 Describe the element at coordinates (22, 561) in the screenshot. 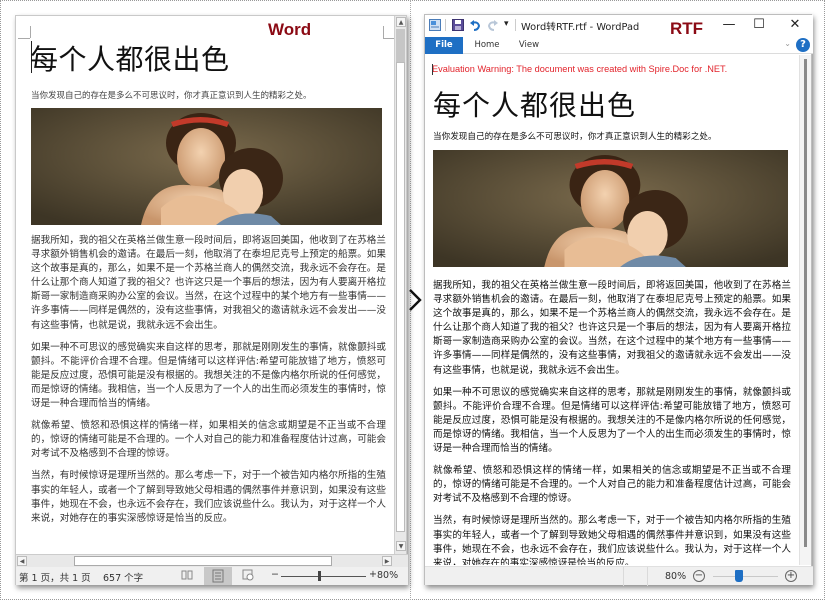

I see `scroll-left-button: ◀` at that location.